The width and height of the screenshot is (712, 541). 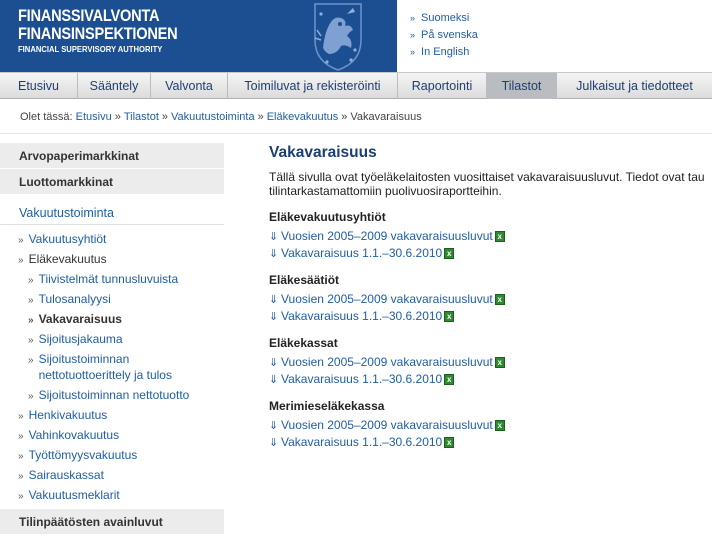 I want to click on sidebar-item-label: Vakavaraisuus, so click(x=80, y=319).